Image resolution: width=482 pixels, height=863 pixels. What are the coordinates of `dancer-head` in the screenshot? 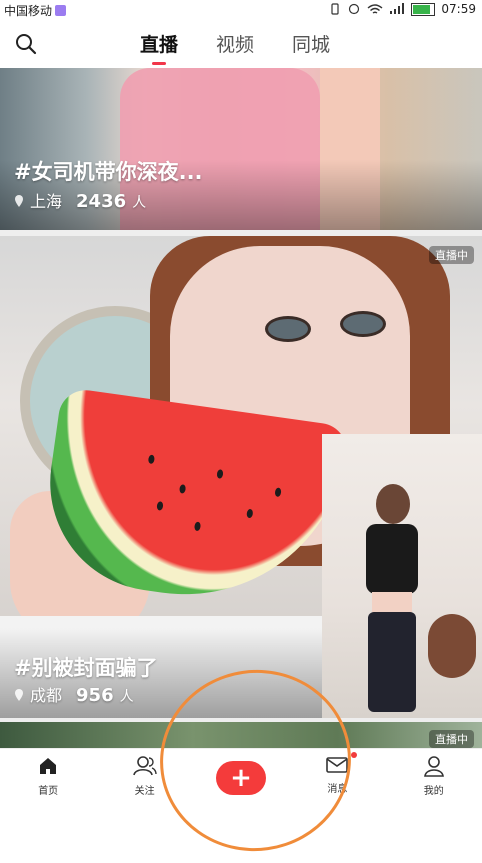 It's located at (393, 504).